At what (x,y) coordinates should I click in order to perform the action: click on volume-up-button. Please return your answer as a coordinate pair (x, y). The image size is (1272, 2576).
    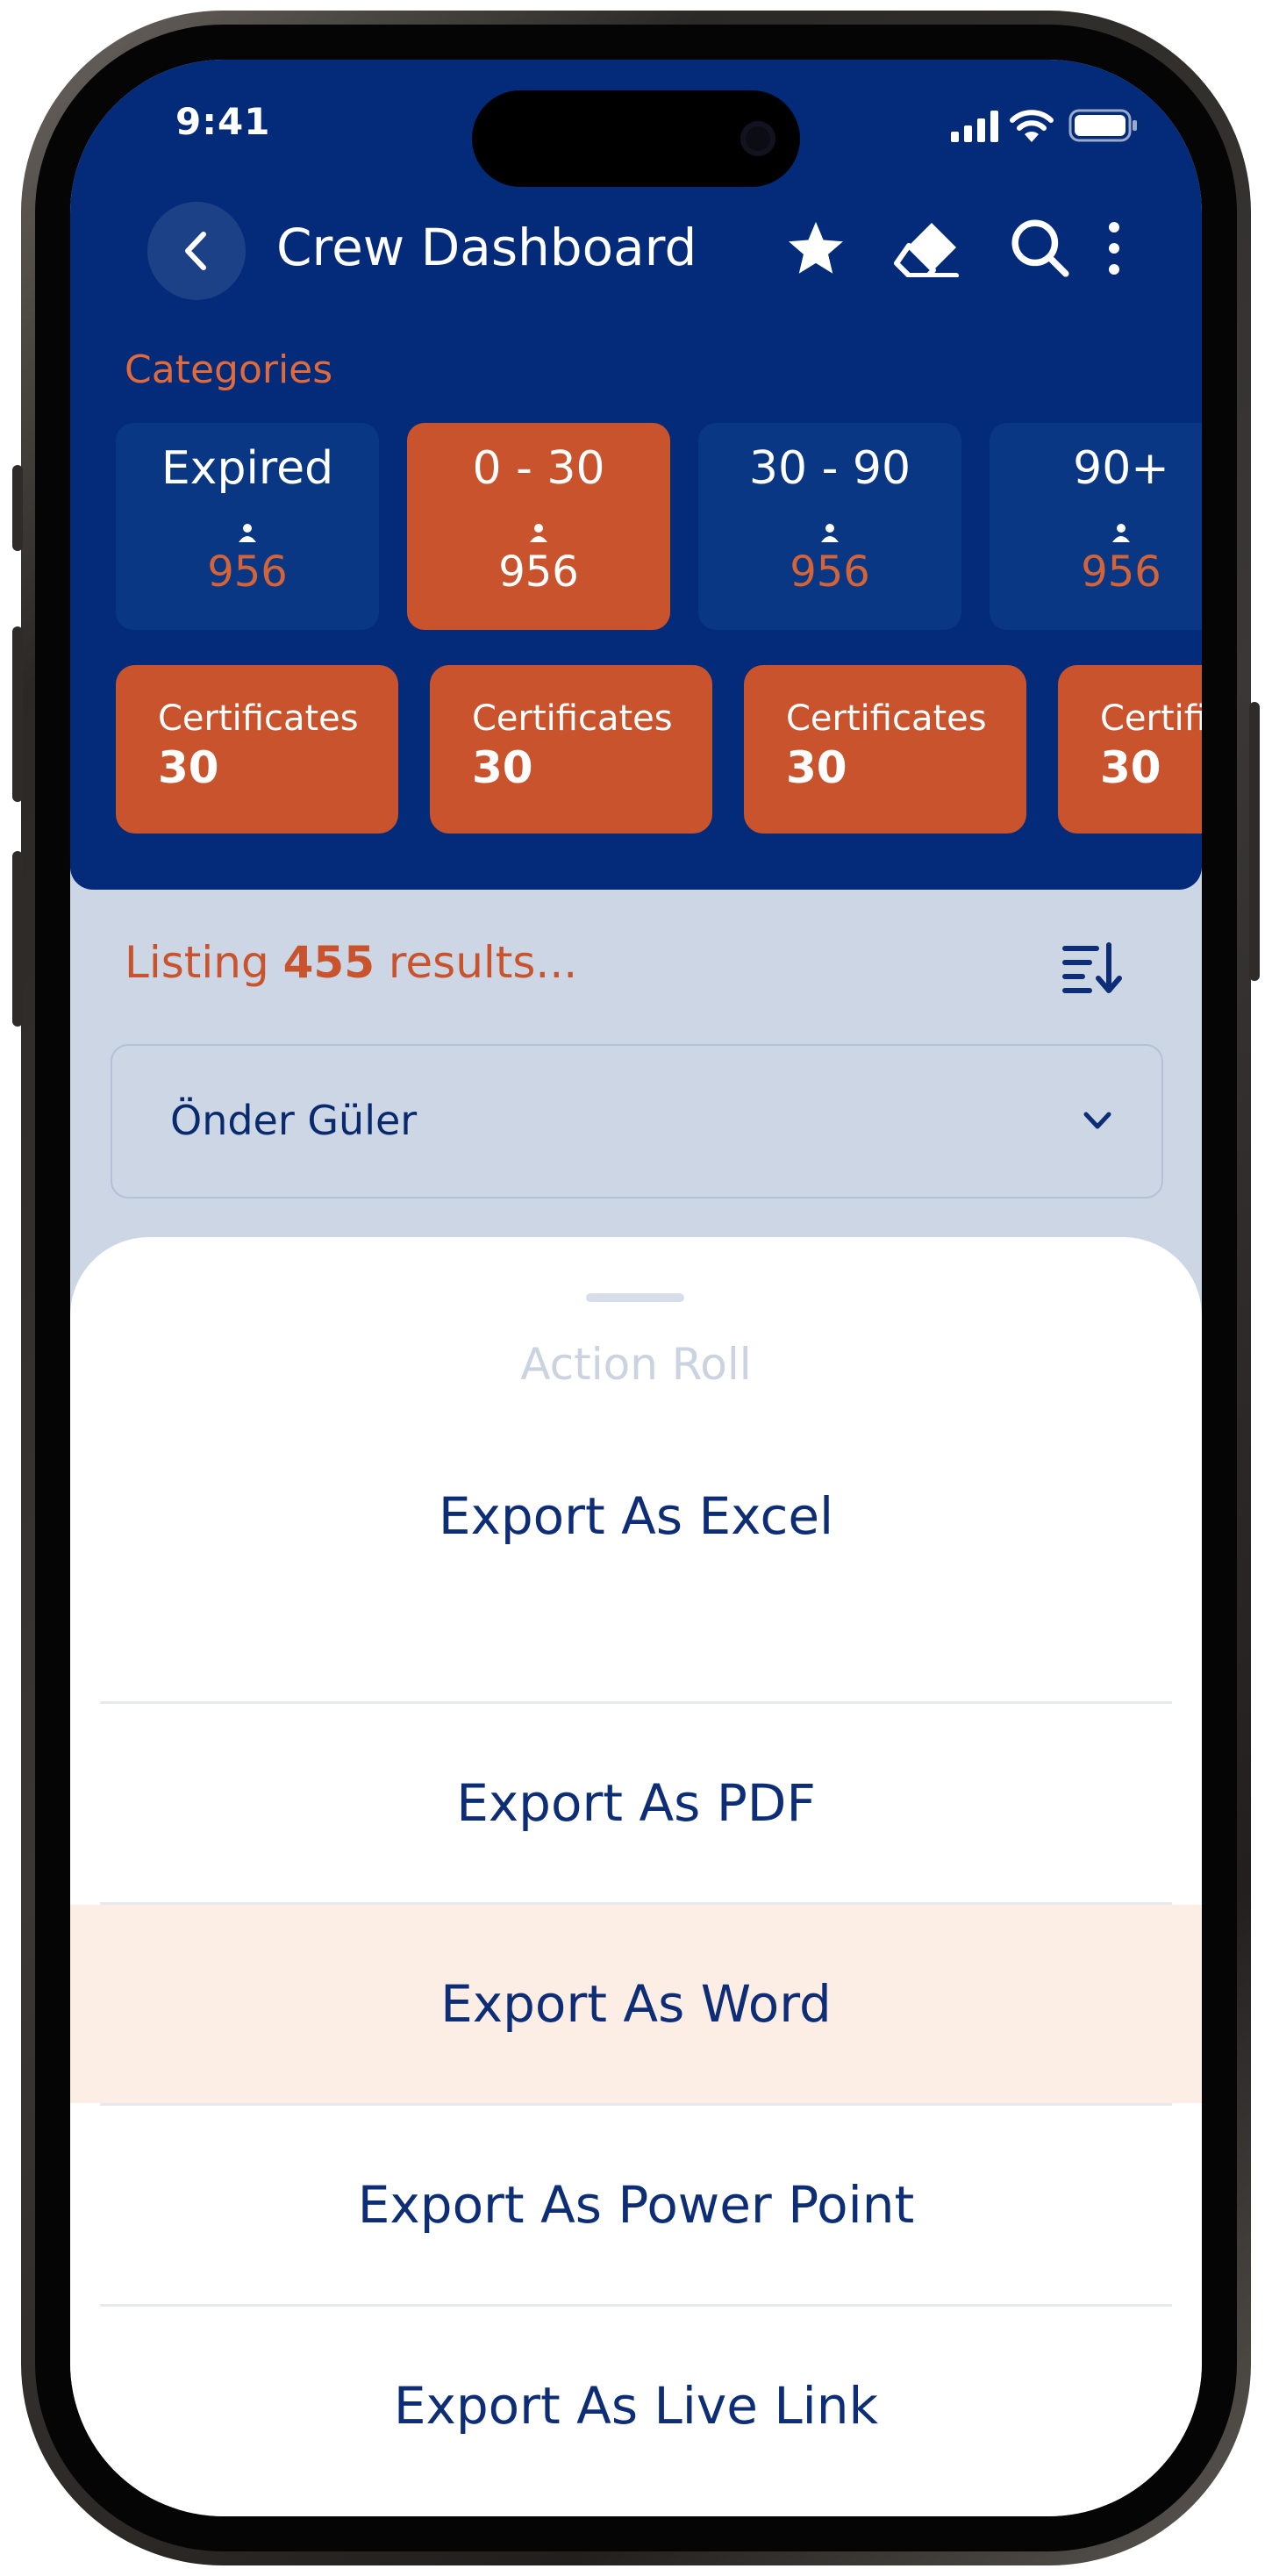
    Looking at the image, I should click on (17, 714).